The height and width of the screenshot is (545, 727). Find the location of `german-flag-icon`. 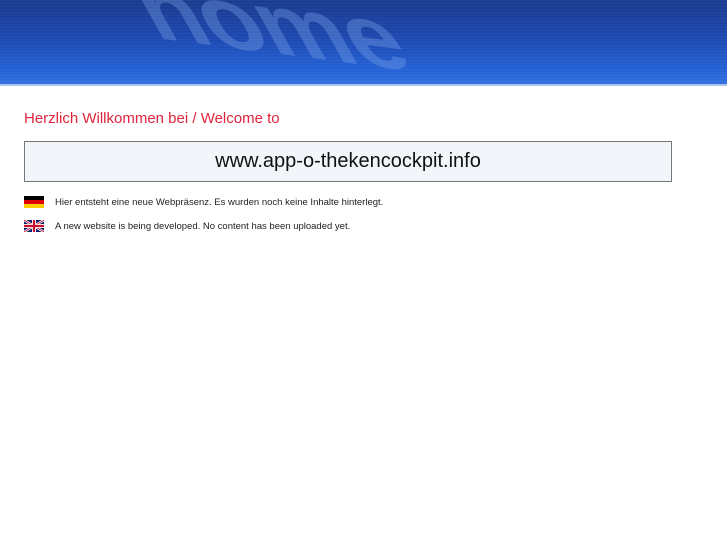

german-flag-icon is located at coordinates (34, 202).